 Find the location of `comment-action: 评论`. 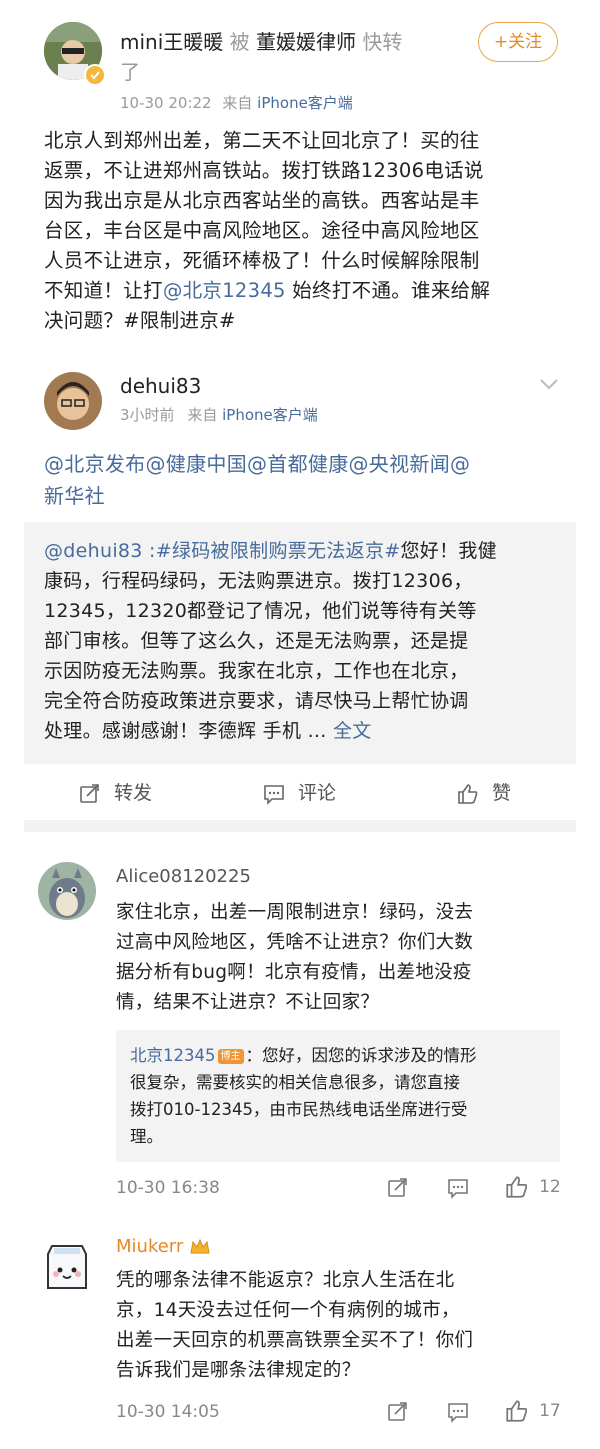

comment-action: 评论 is located at coordinates (299, 792).